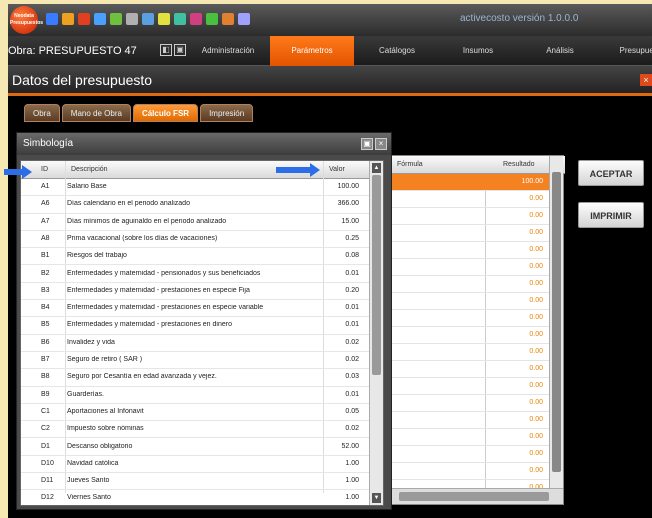  I want to click on table-row: B9 Guarderías. 0.01, so click(196, 395).